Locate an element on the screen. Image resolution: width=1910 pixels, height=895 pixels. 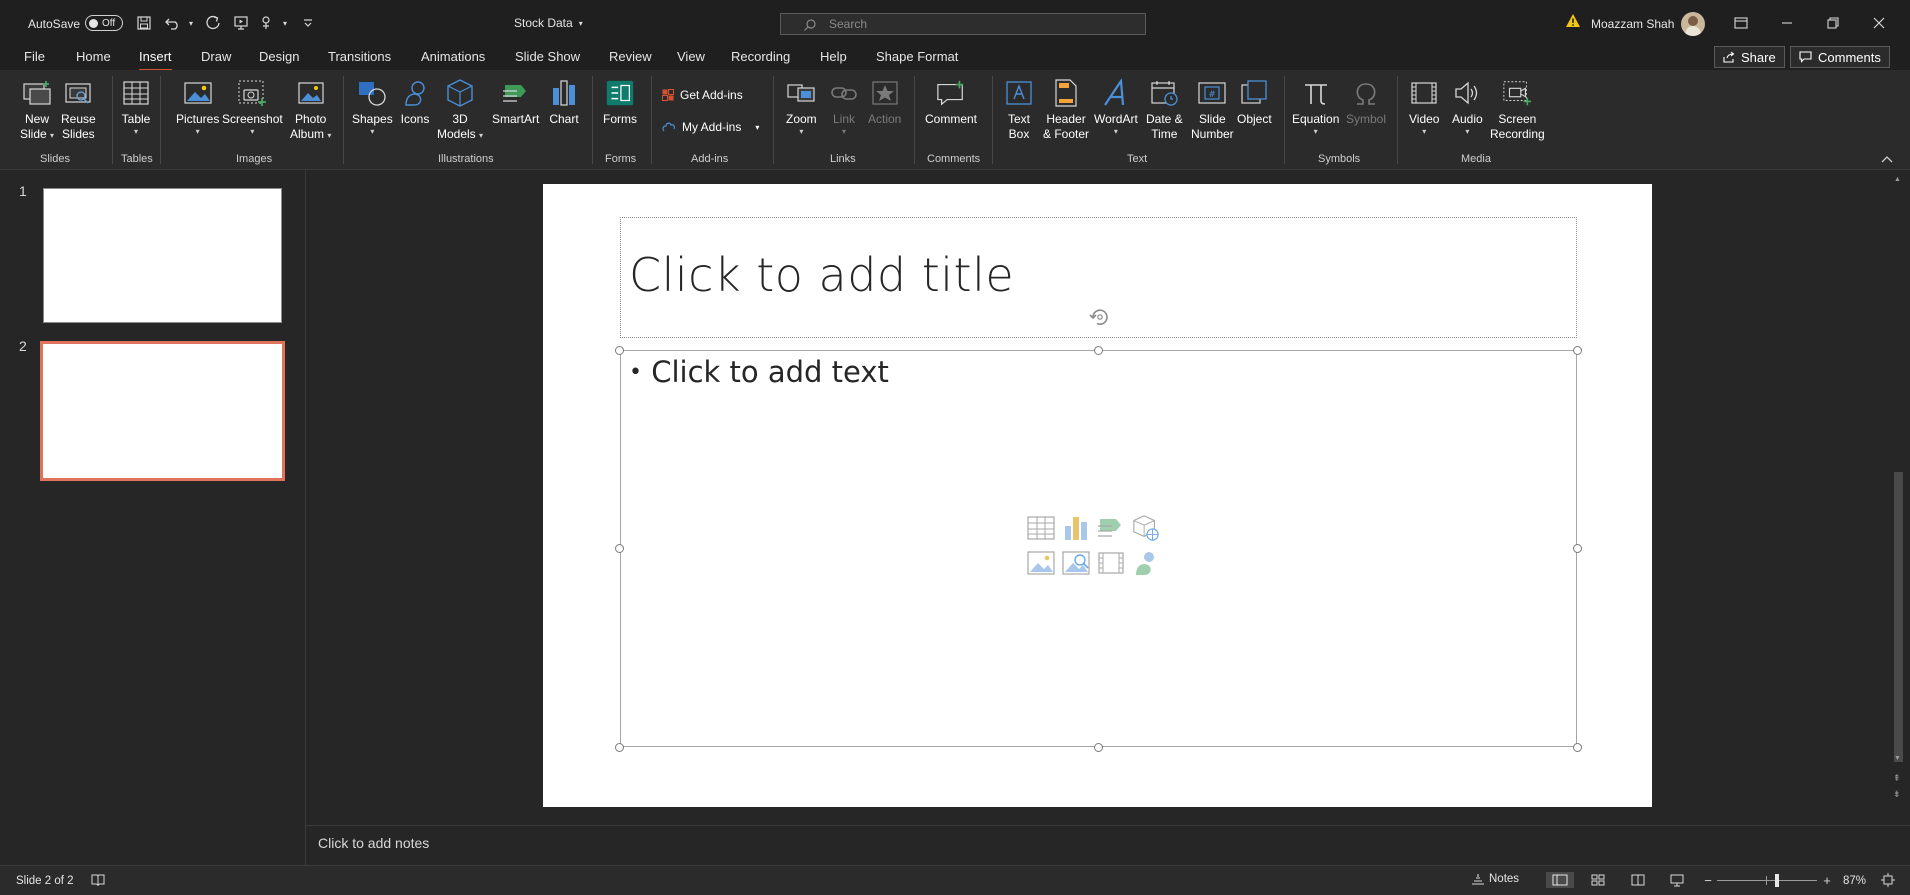
collapse-ribbon-icon is located at coordinates (1887, 160).